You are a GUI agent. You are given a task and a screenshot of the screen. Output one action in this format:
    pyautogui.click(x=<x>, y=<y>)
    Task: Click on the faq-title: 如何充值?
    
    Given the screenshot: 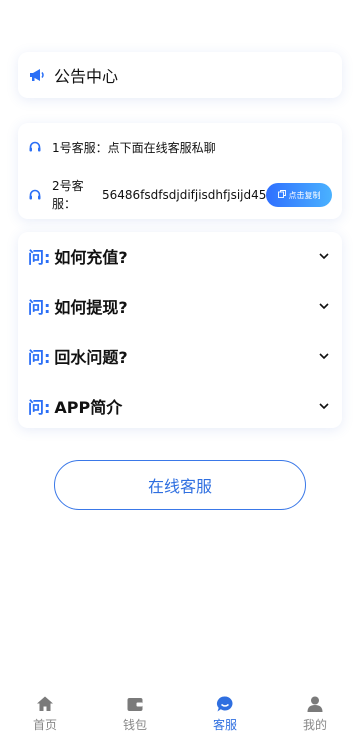 What is the action you would take?
    pyautogui.click(x=91, y=257)
    